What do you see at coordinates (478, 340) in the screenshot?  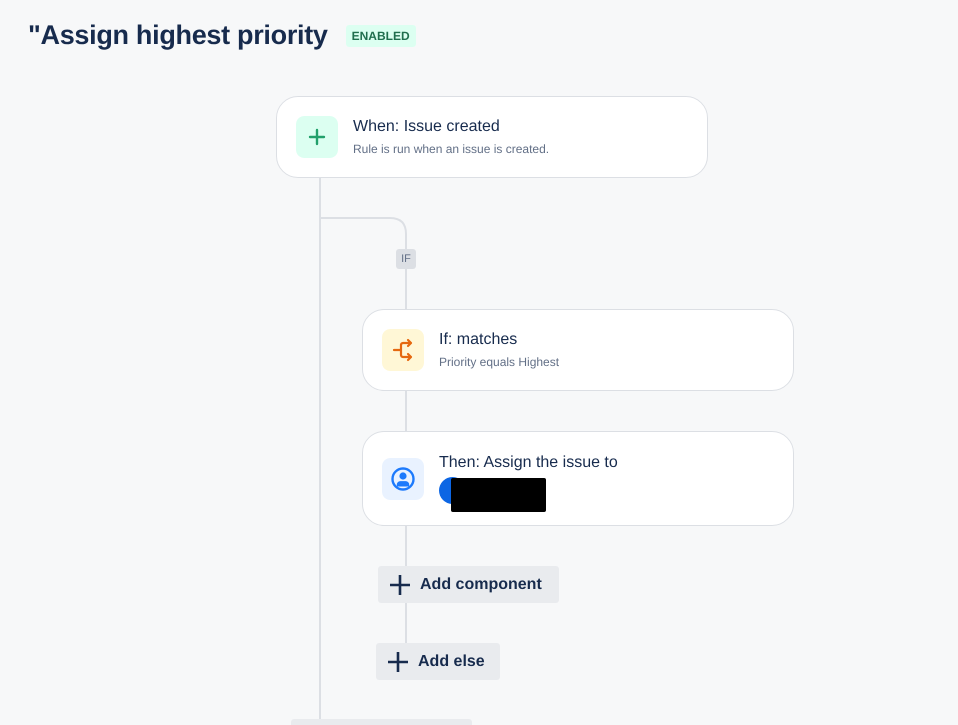 I see `card-title: If: matches` at bounding box center [478, 340].